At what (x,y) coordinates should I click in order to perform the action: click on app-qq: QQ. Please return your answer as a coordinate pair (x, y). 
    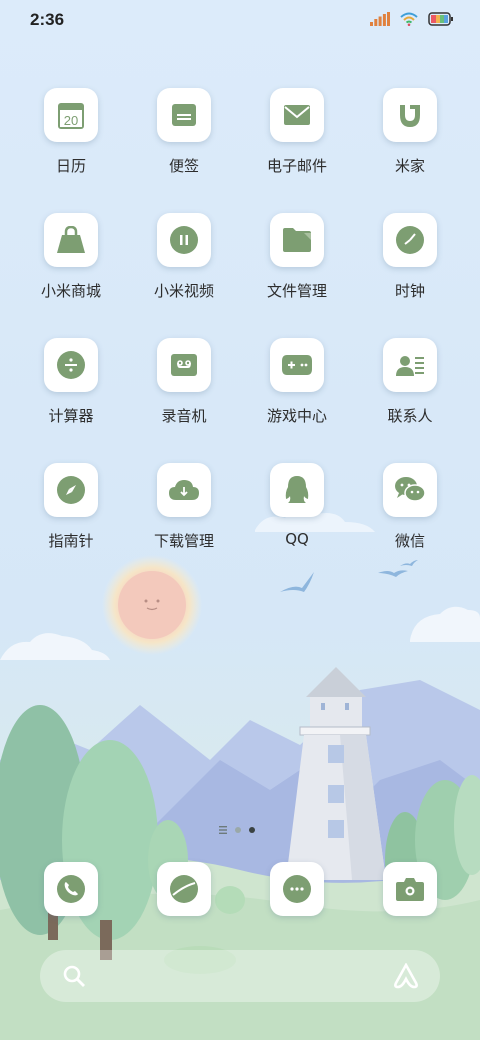
    Looking at the image, I should click on (297, 518).